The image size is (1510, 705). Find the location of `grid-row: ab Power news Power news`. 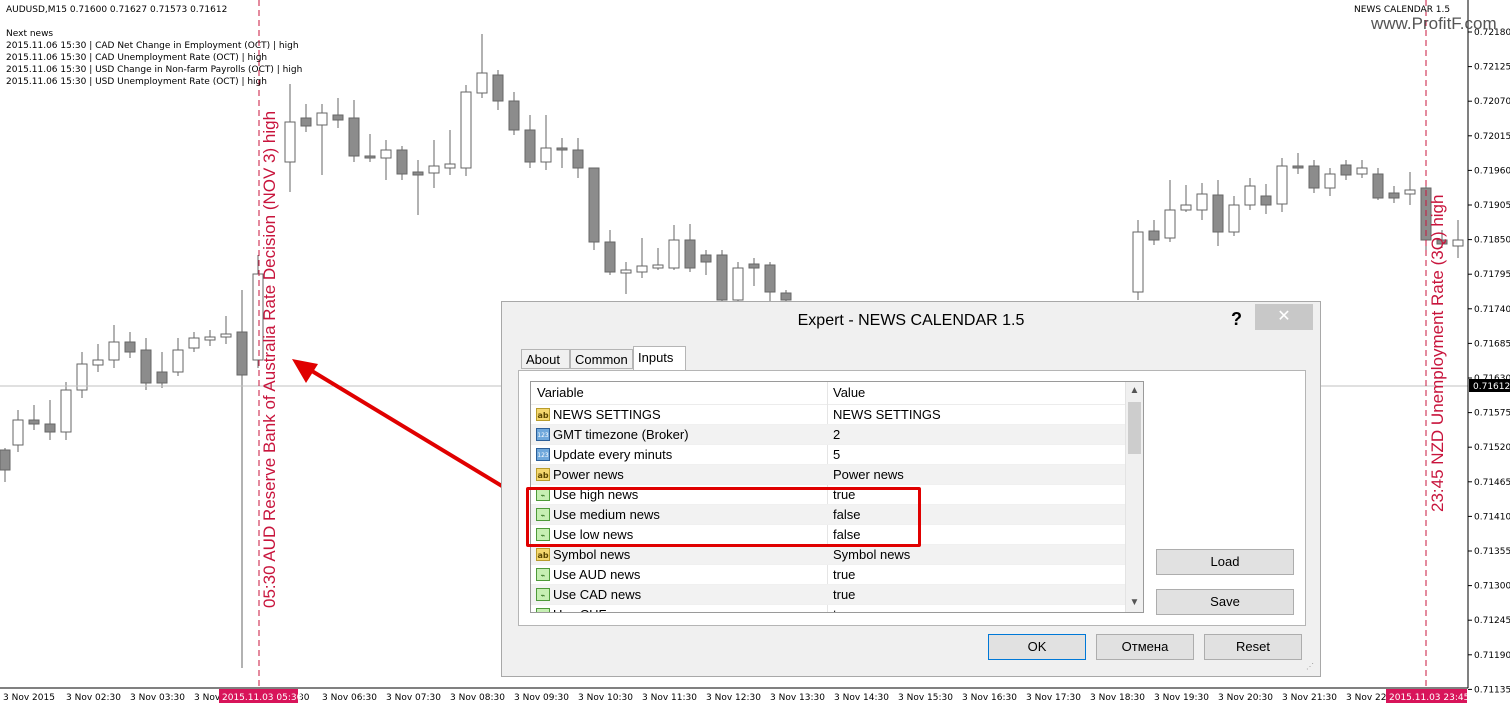

grid-row: ab Power news Power news is located at coordinates (828, 475).